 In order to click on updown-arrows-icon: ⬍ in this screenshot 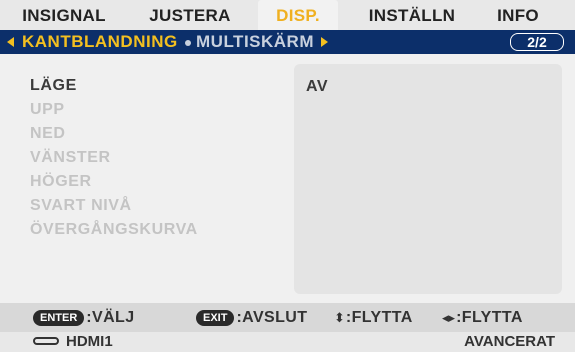, I will do `click(339, 317)`.